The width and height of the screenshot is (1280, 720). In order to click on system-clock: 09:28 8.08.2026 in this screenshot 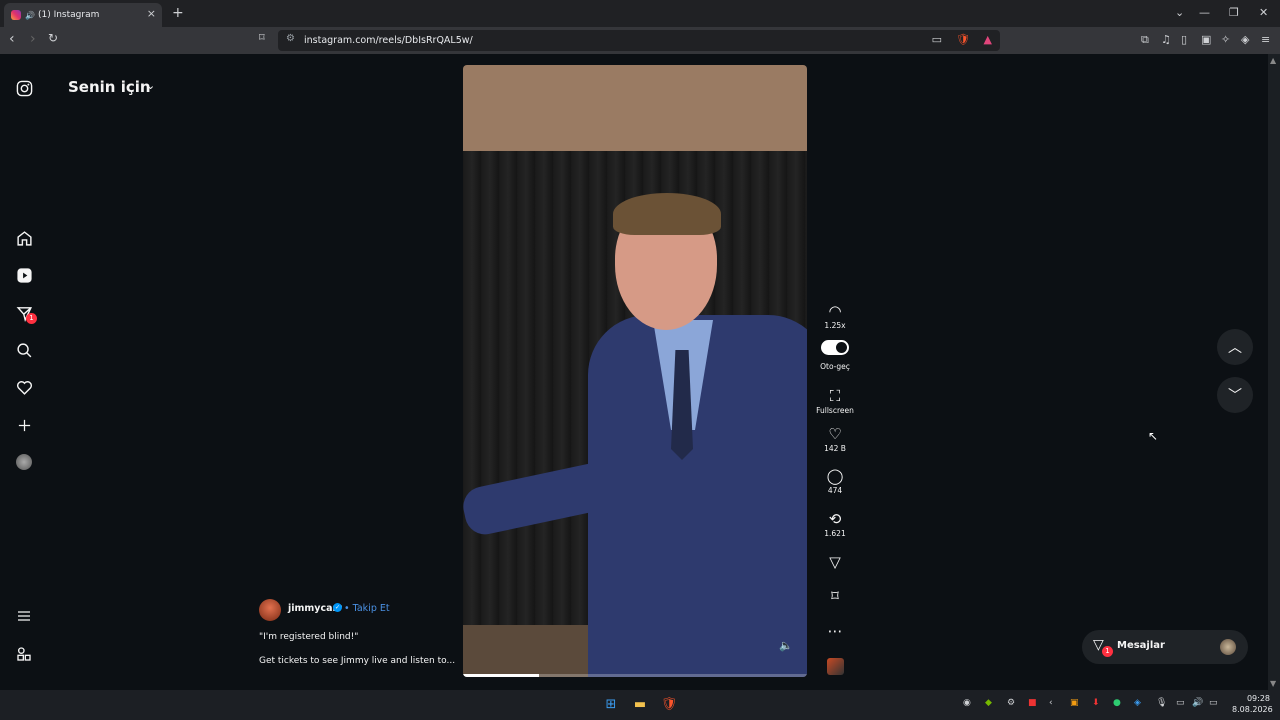, I will do `click(1252, 704)`.